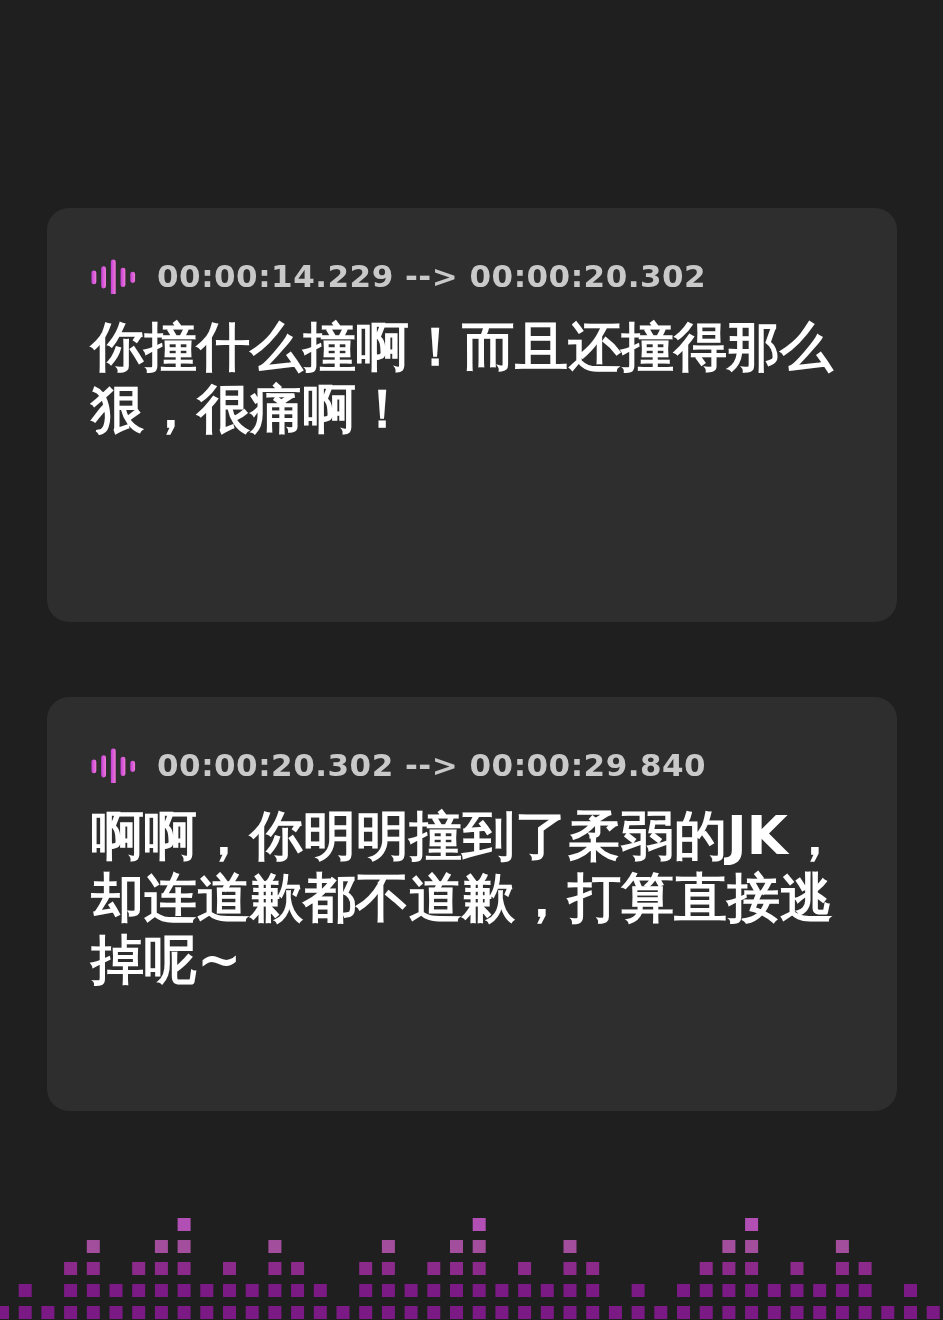 This screenshot has height=1320, width=943. I want to click on timestamp: 00:00:20.302 --> 00:00:29.840, so click(432, 765).